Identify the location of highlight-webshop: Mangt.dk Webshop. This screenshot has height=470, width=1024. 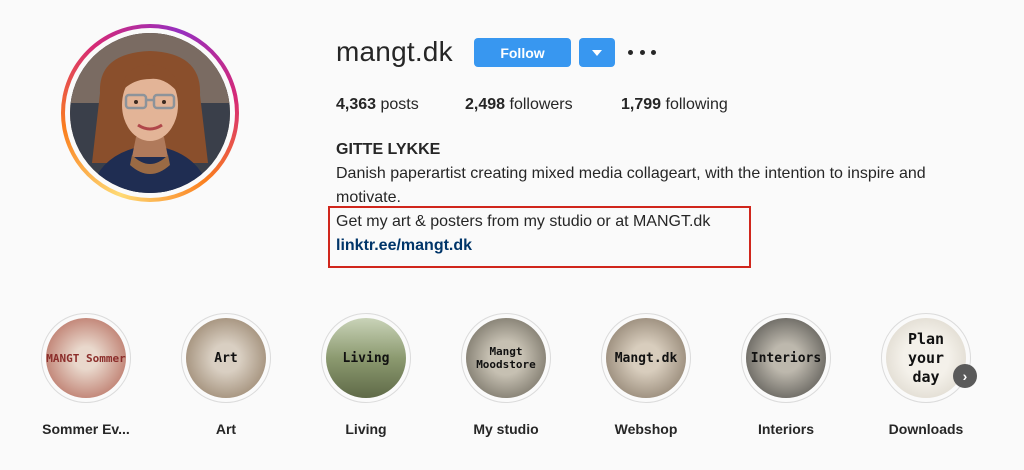
(646, 375).